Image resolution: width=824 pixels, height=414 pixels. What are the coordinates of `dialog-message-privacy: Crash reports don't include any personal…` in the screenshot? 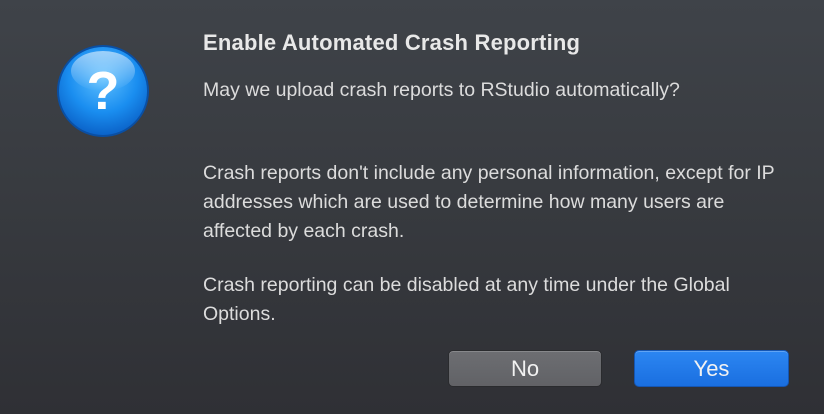 It's located at (489, 202).